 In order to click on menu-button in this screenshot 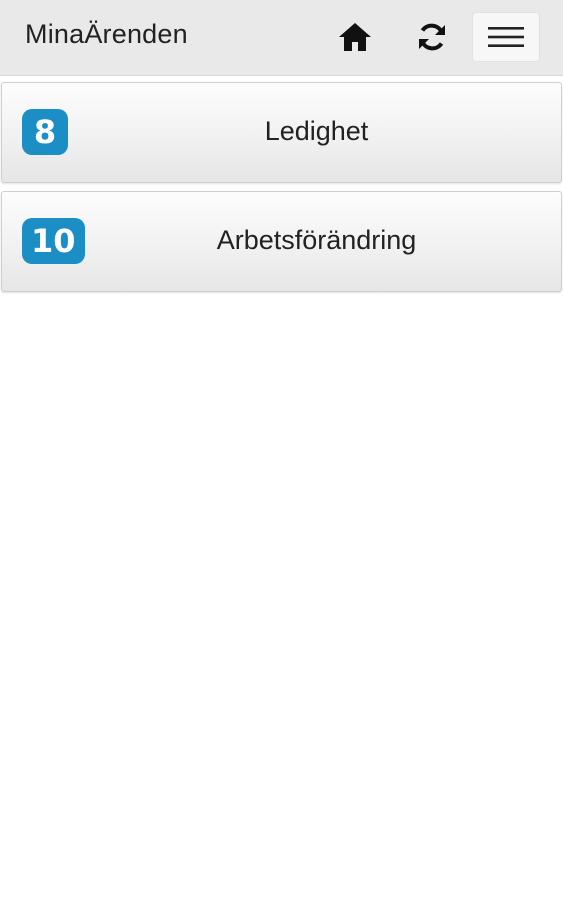, I will do `click(506, 37)`.